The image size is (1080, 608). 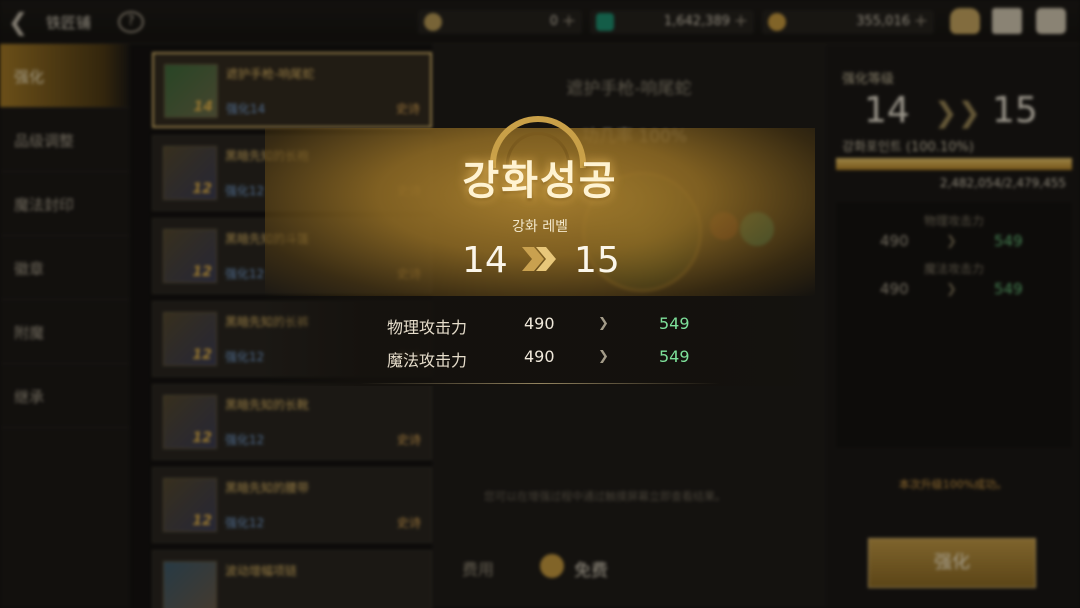 I want to click on enhance-level-subtitle: 강화 레벨, so click(x=540, y=227).